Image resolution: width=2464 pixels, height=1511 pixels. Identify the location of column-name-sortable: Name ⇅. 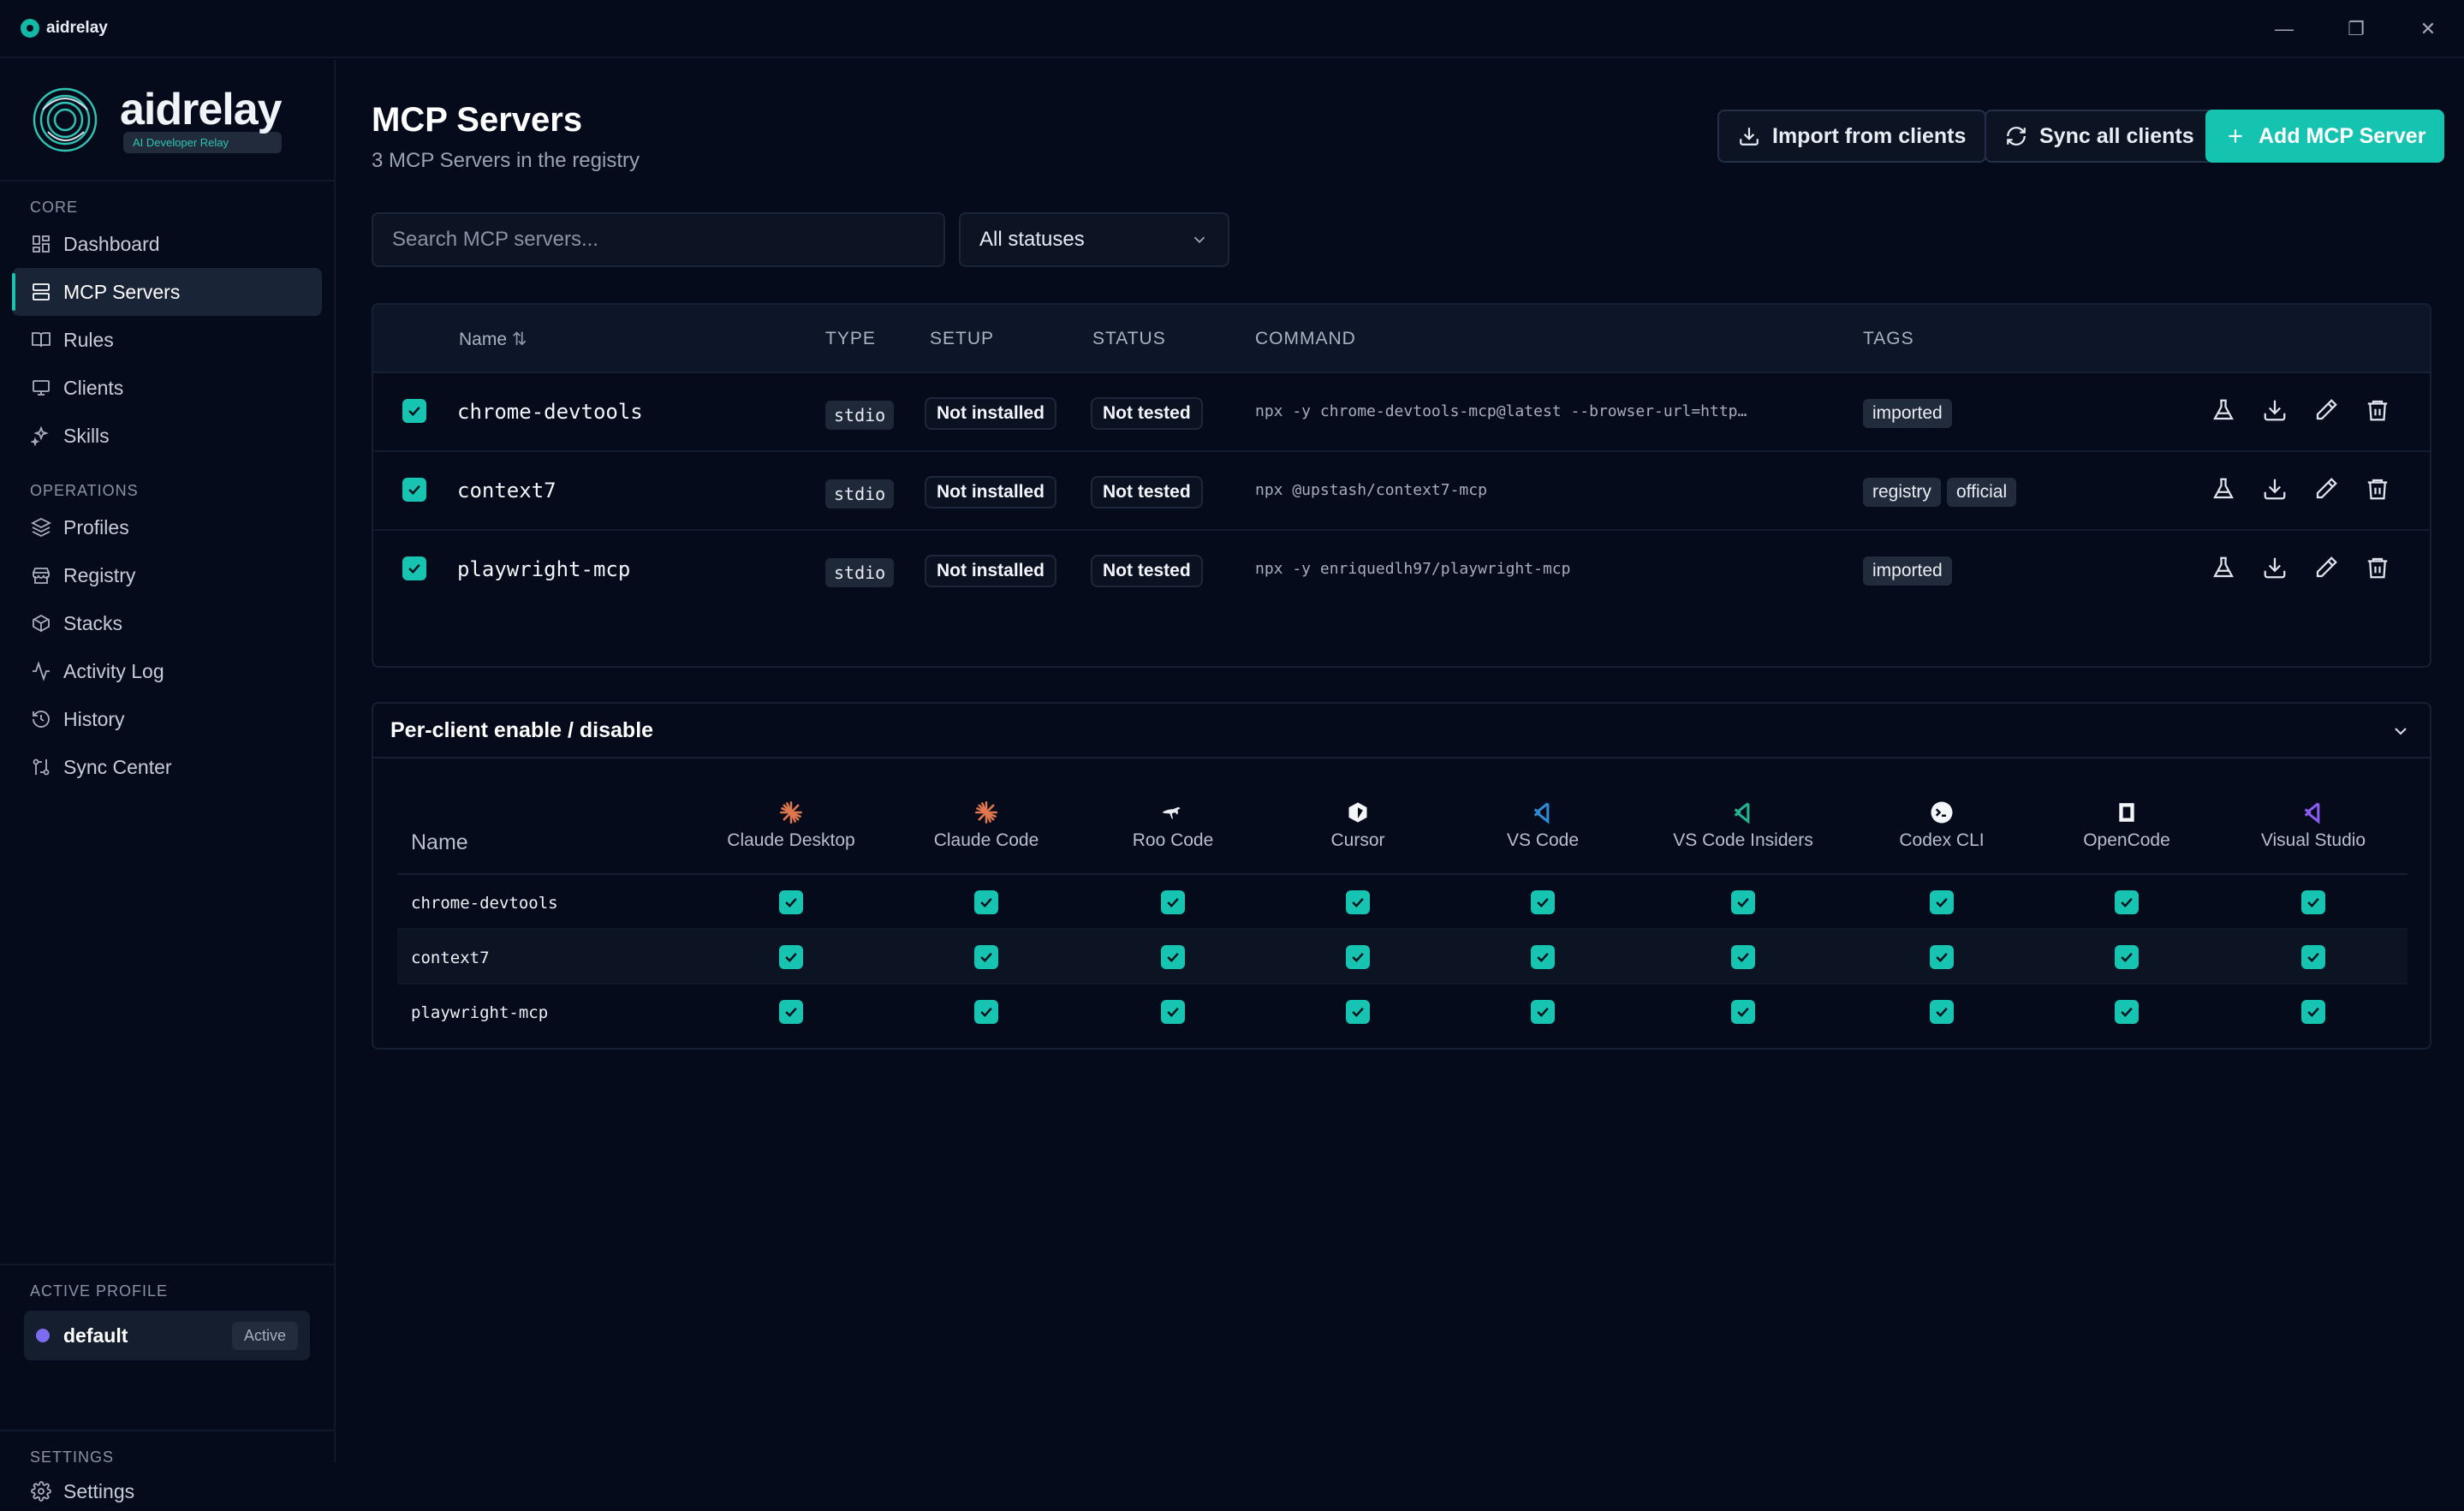
(493, 339).